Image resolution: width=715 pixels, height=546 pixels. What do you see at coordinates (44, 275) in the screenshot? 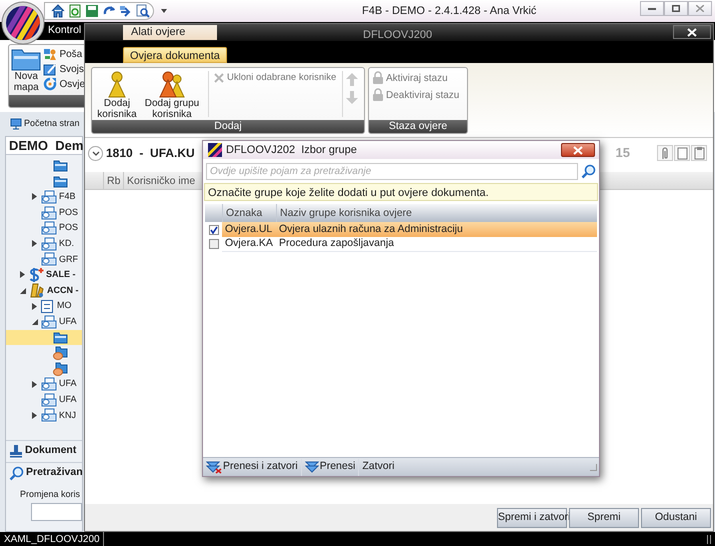
I see `tree-item: SALE -` at bounding box center [44, 275].